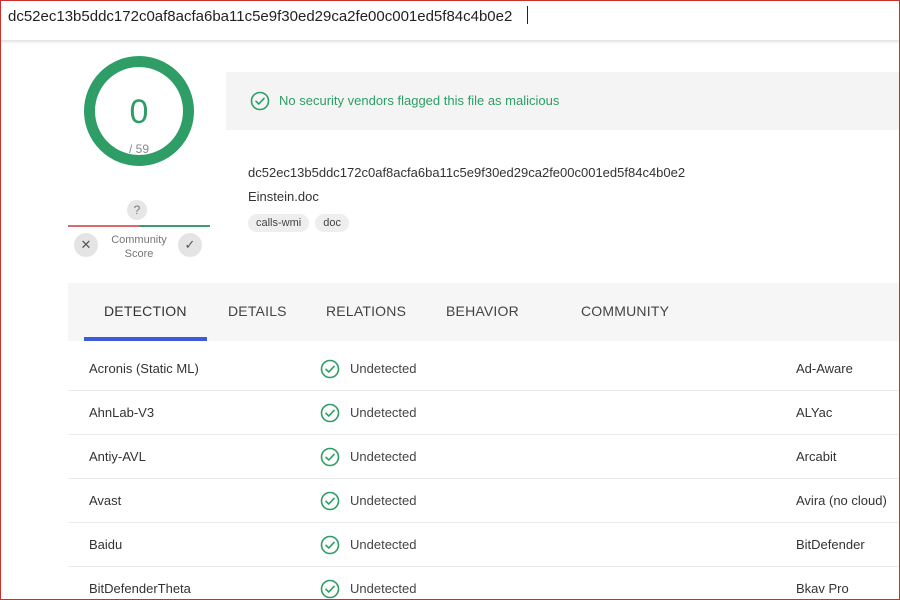  Describe the element at coordinates (144, 368) in the screenshot. I see `engine-name: Acronis (Static ML)` at that location.